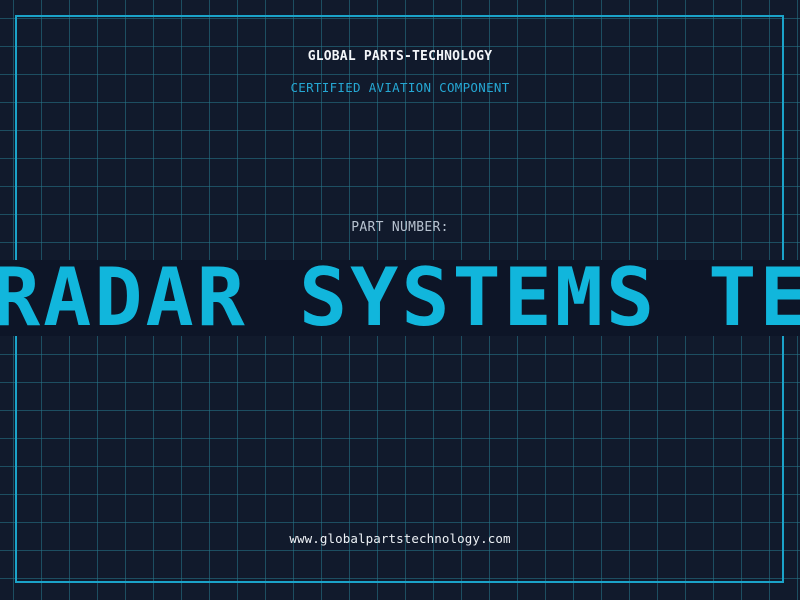 This screenshot has height=600, width=800. Describe the element at coordinates (400, 87) in the screenshot. I see `certification-subtitle: CERTIFIED AVIATION COMPONENT` at that location.